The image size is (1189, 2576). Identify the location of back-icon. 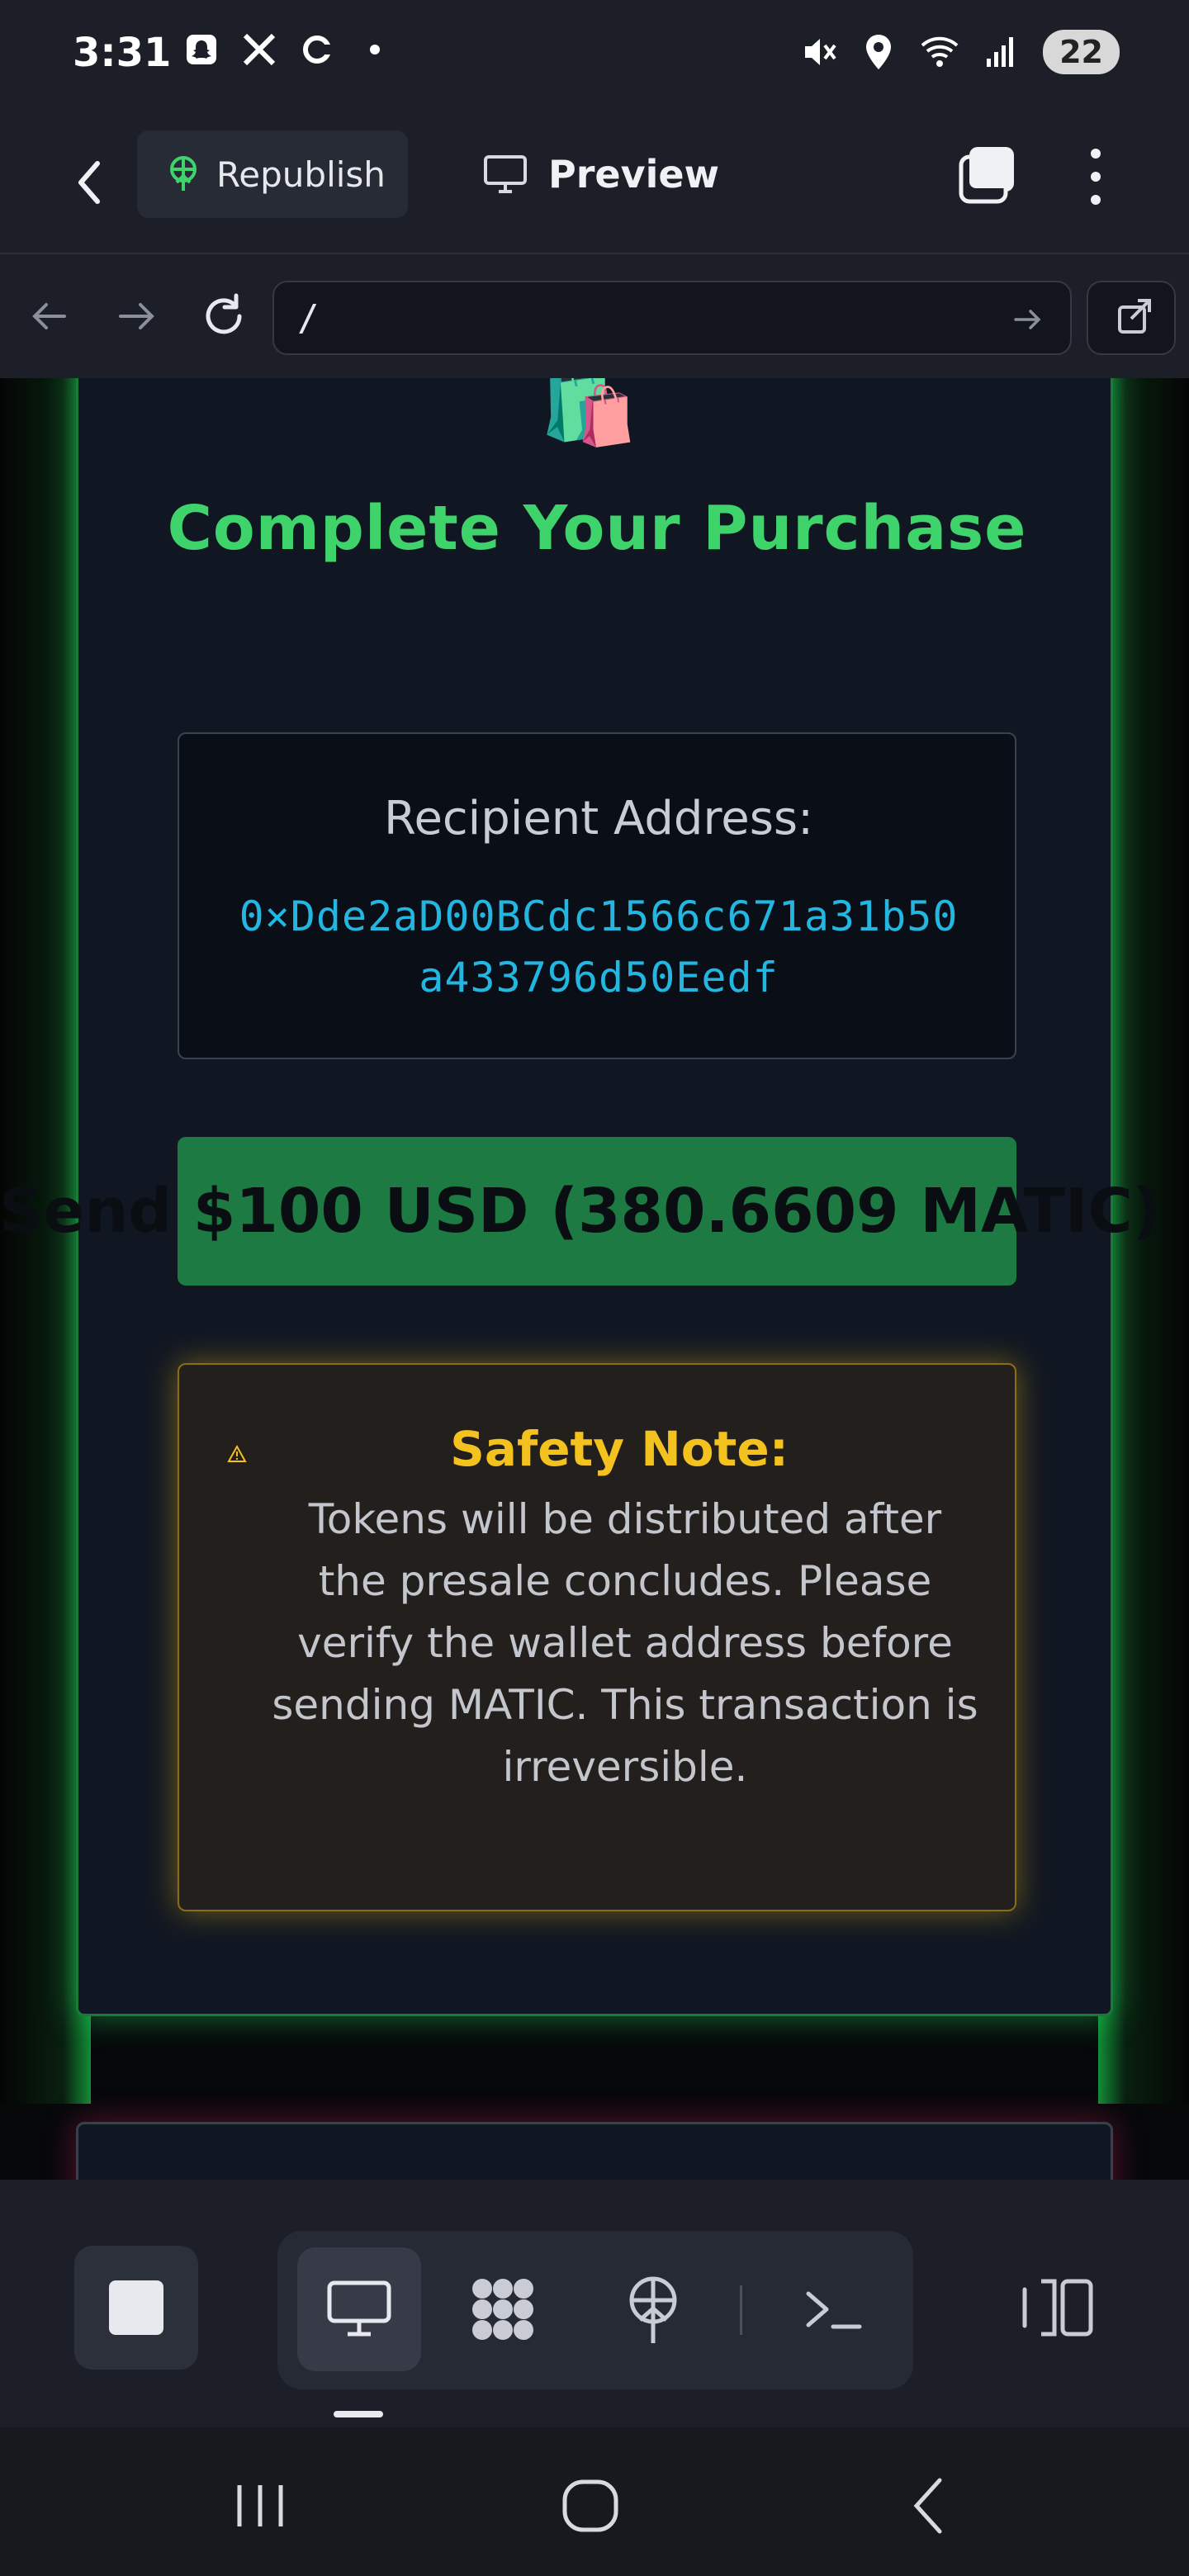
(927, 2506).